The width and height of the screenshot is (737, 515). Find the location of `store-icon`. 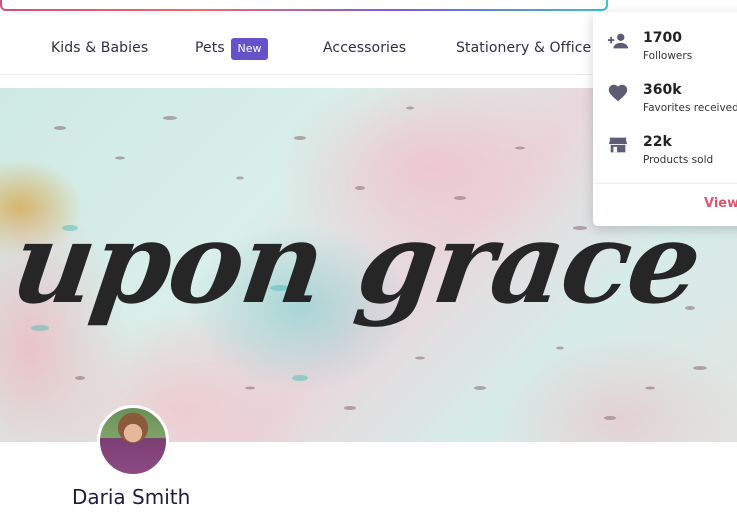

store-icon is located at coordinates (618, 145).